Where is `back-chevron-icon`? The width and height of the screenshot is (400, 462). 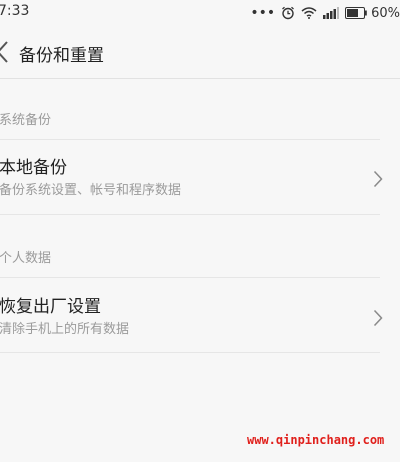 back-chevron-icon is located at coordinates (5, 52).